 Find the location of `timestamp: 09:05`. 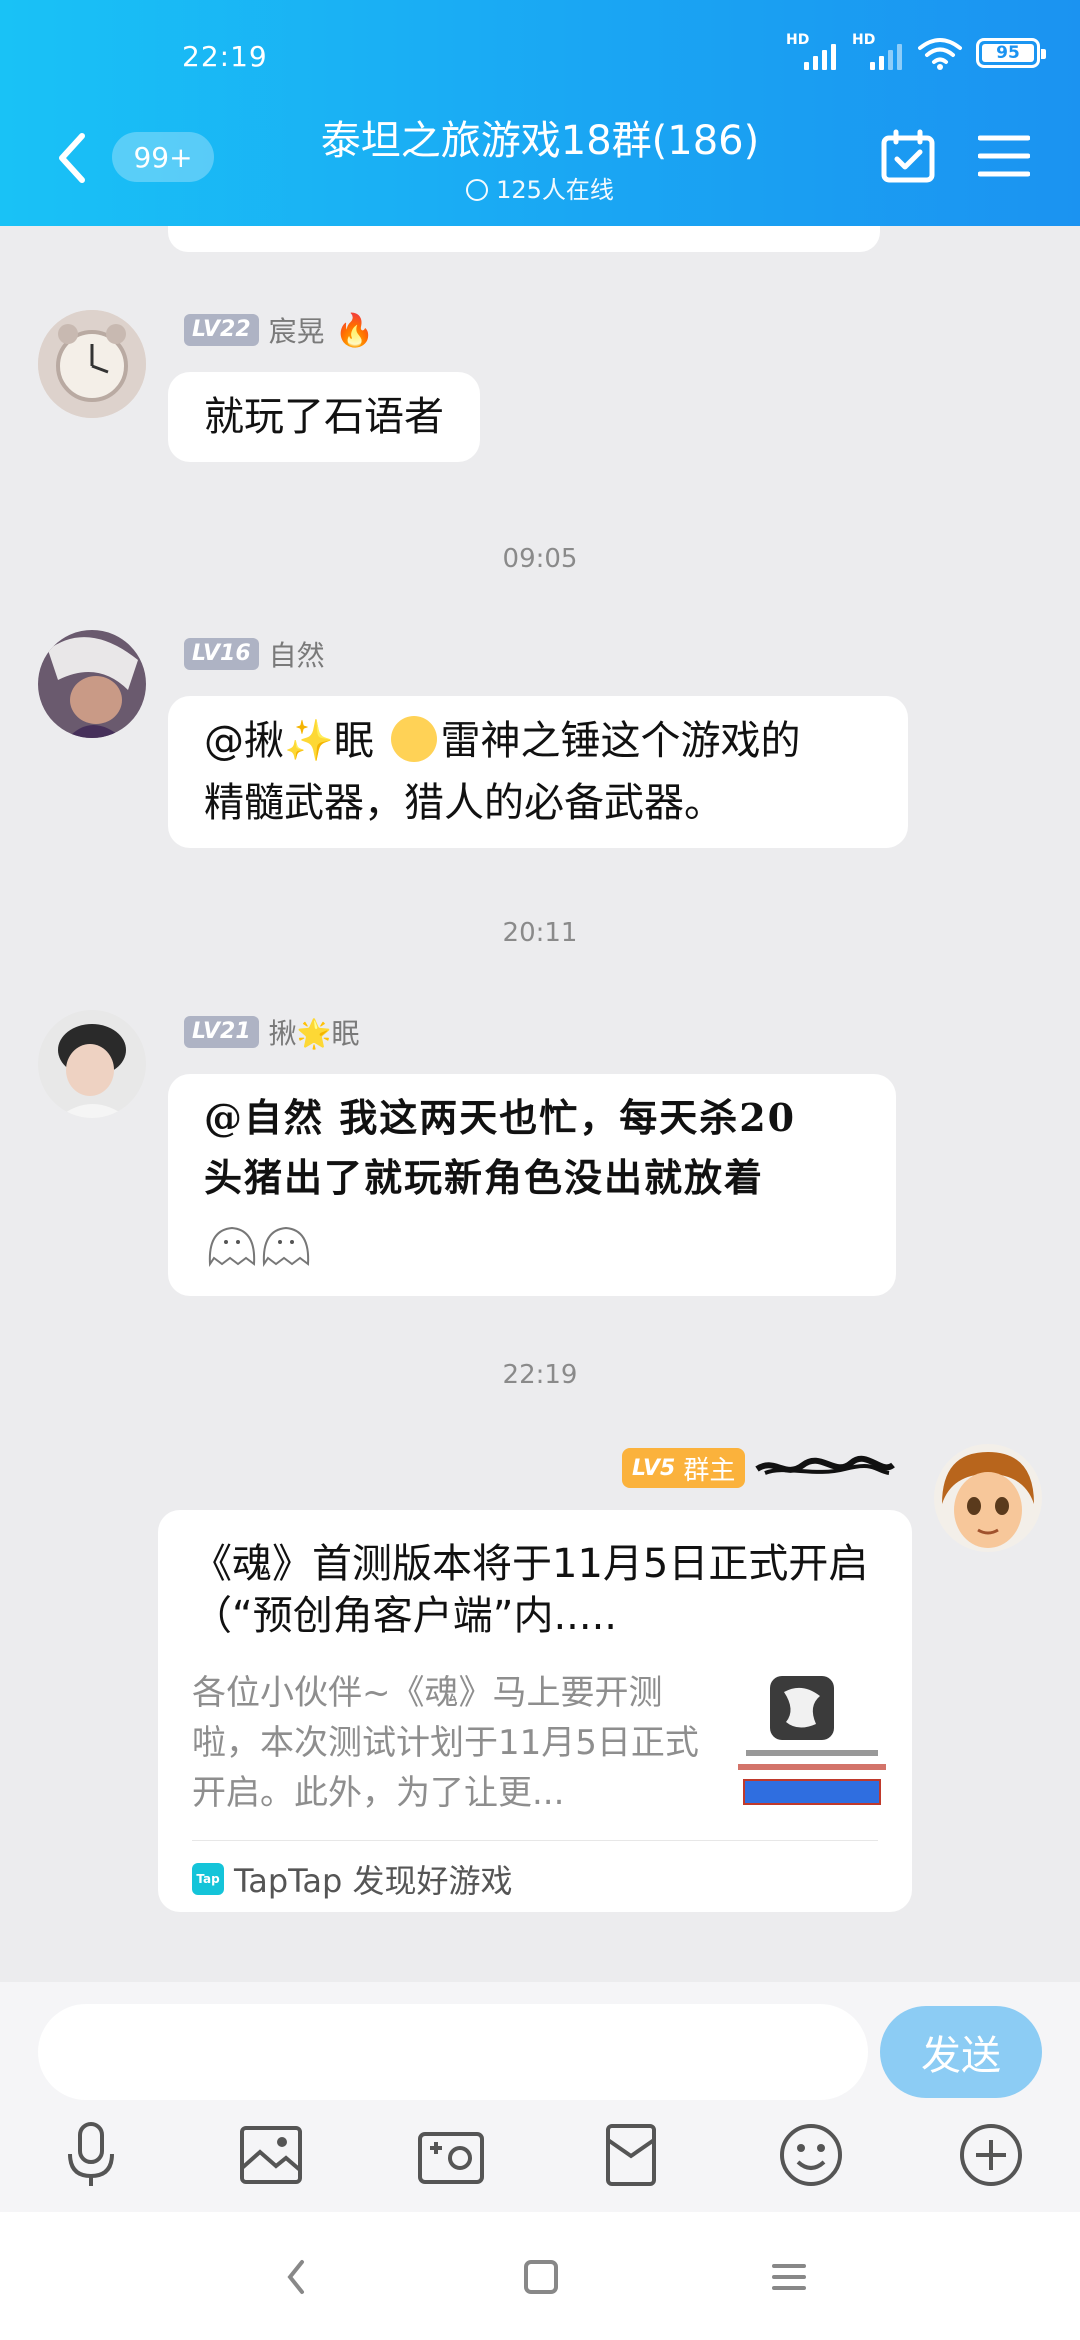

timestamp: 09:05 is located at coordinates (540, 559).